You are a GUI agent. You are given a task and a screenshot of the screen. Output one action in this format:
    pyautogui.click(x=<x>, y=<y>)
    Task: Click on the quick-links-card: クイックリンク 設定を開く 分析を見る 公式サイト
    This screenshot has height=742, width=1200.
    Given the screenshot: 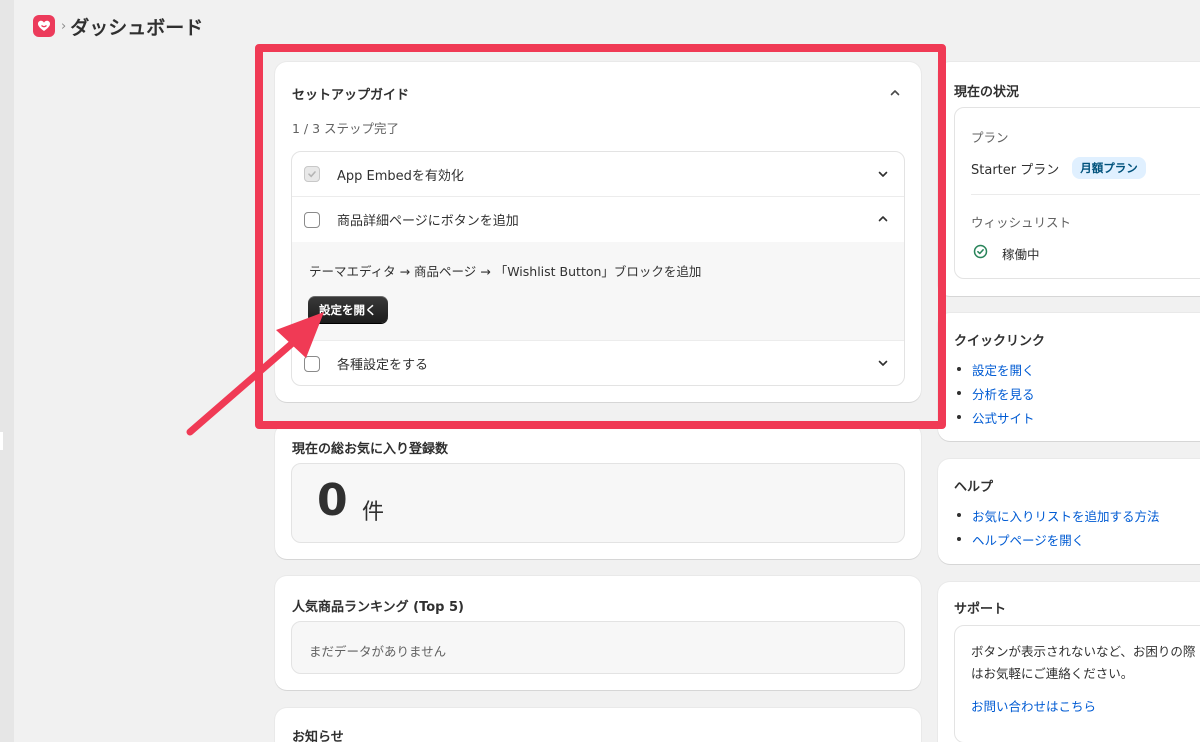 What is the action you would take?
    pyautogui.click(x=1069, y=377)
    